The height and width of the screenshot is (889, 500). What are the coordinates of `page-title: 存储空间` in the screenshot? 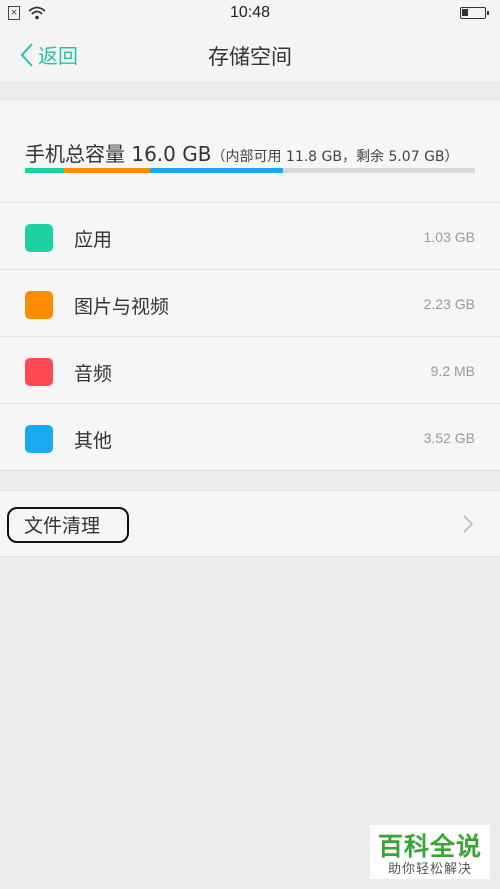 It's located at (250, 57).